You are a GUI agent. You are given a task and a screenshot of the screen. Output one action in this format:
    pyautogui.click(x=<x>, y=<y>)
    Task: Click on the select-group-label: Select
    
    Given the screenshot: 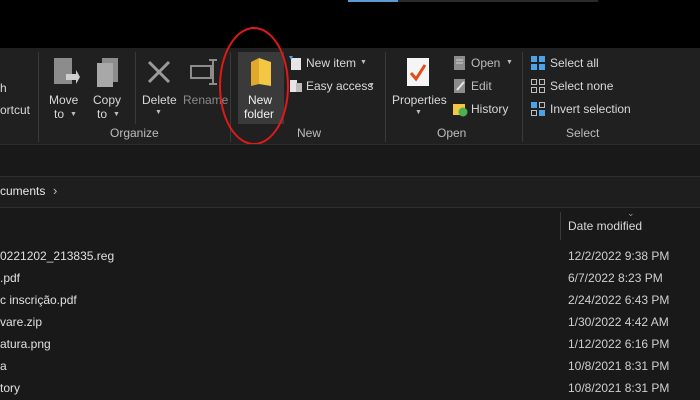 What is the action you would take?
    pyautogui.click(x=583, y=133)
    